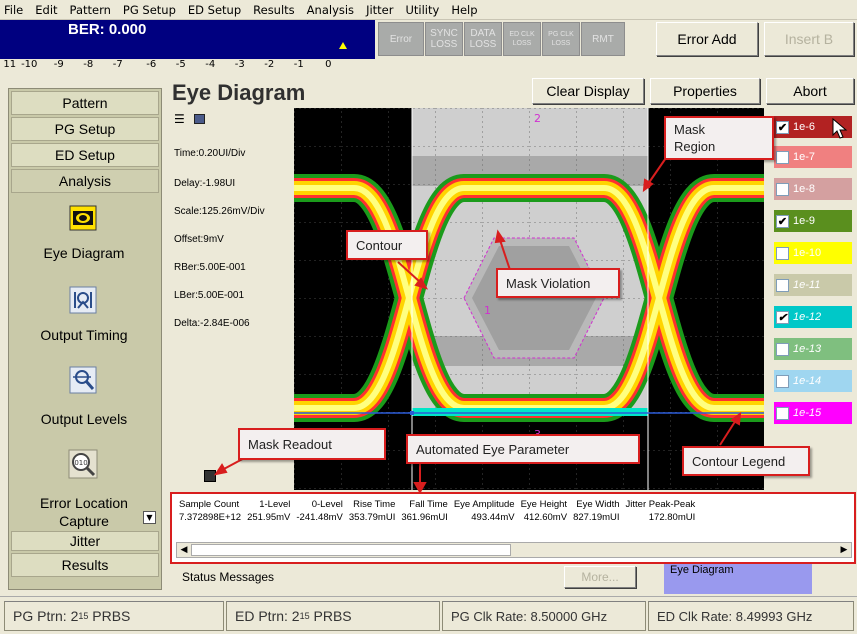  Describe the element at coordinates (84, 419) in the screenshot. I see `nav-output-levels-label: Output Levels` at that location.